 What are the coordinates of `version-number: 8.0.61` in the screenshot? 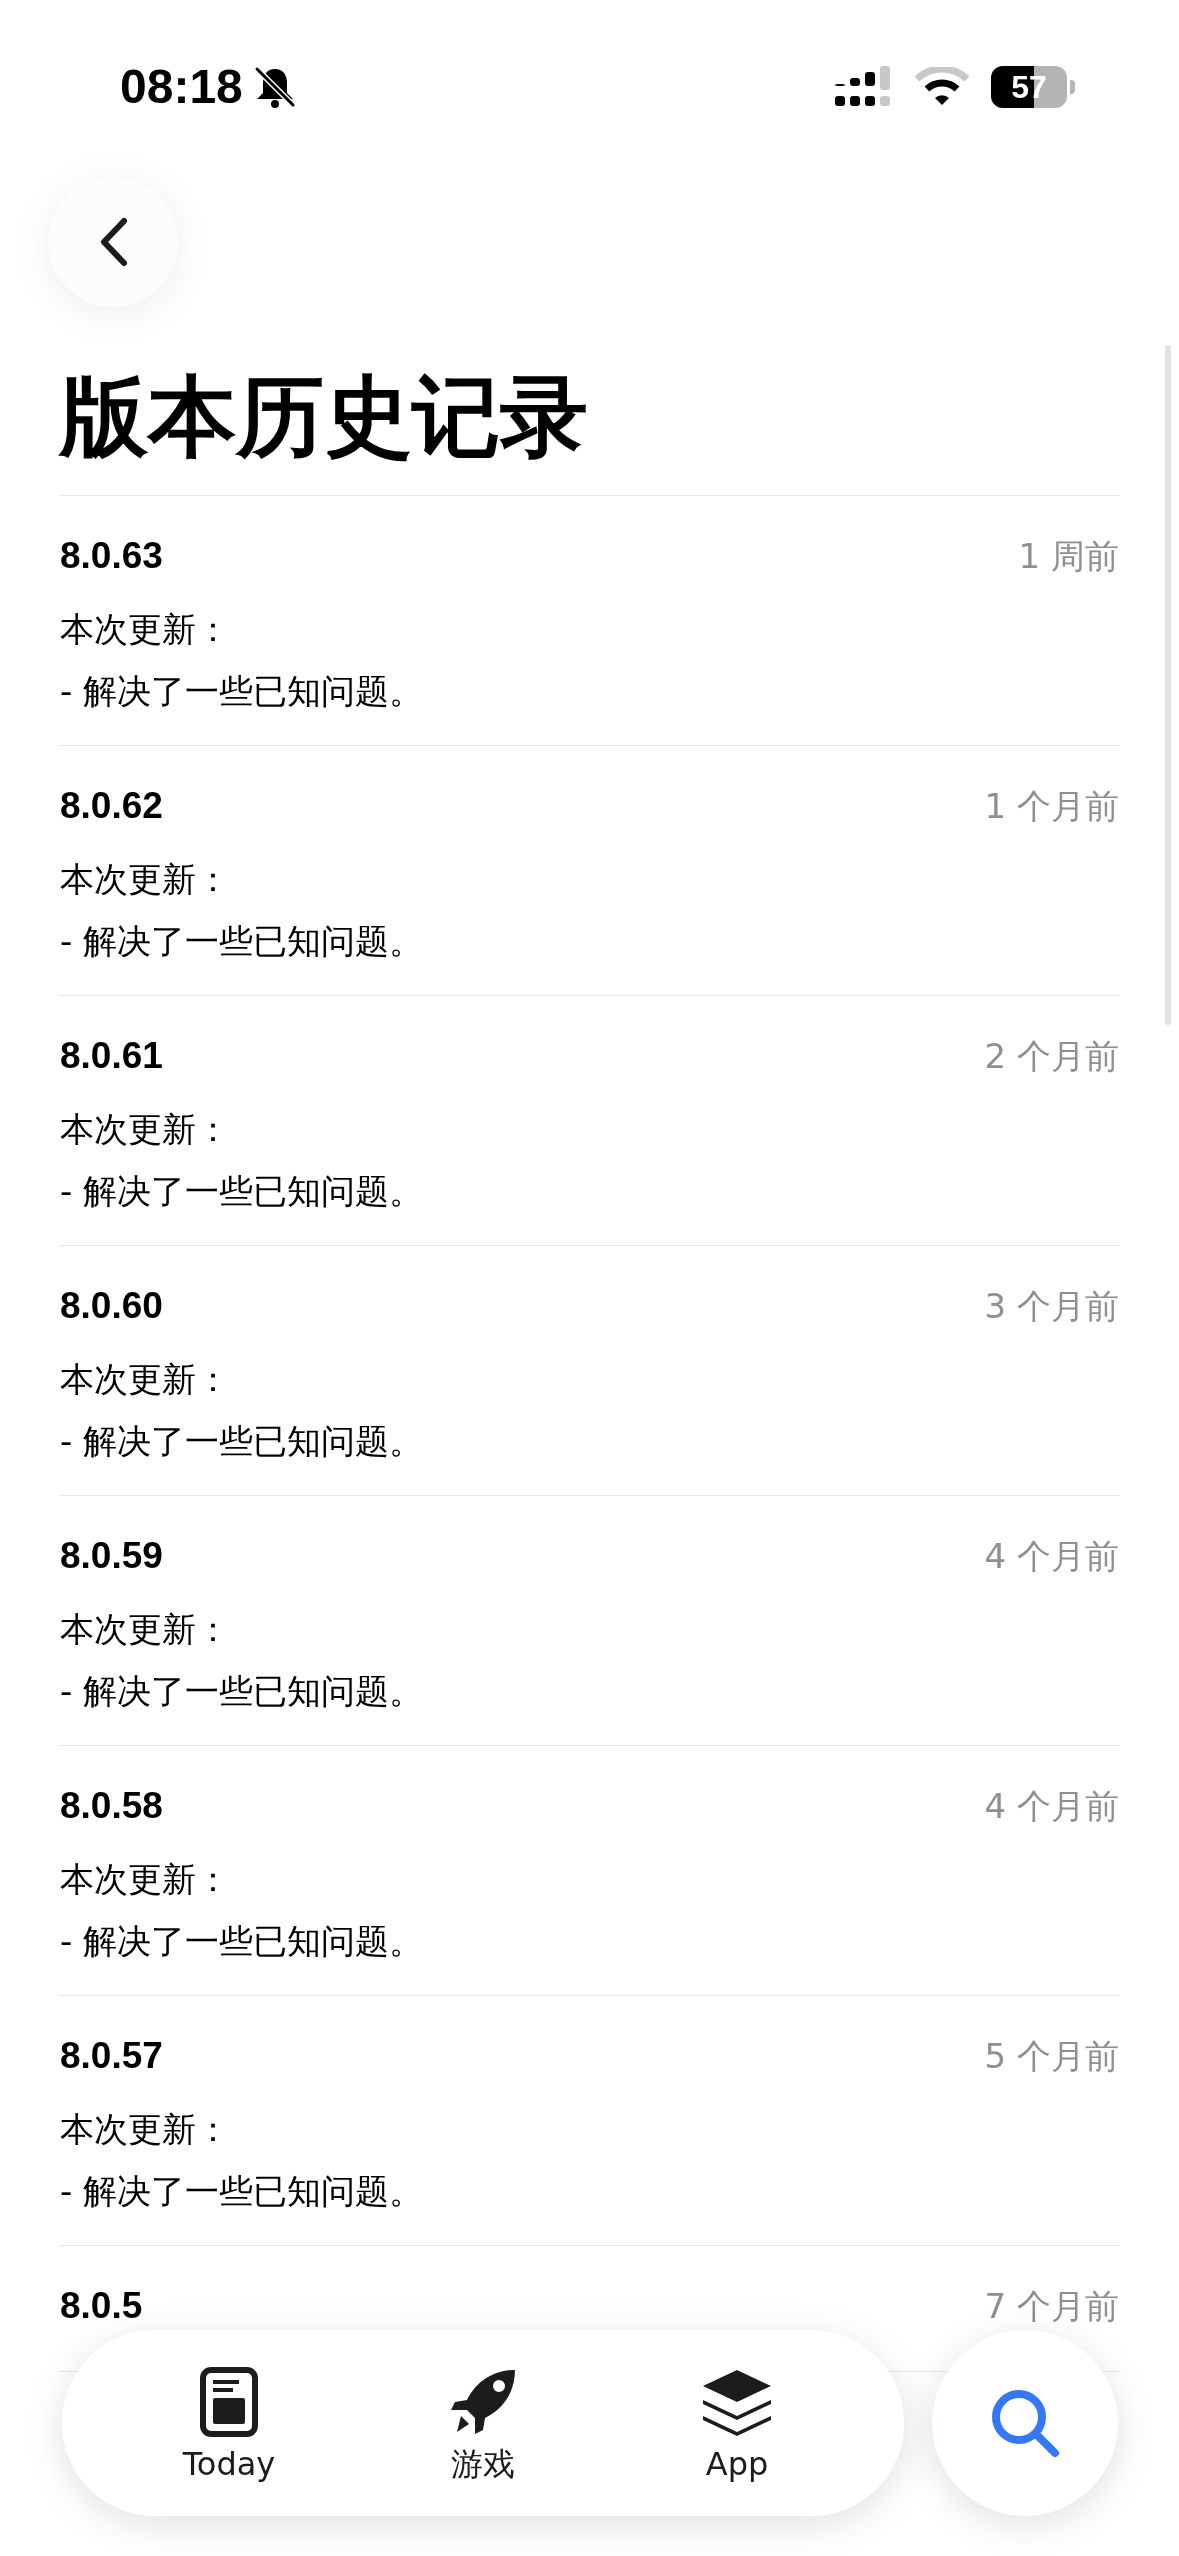 It's located at (111, 1056).